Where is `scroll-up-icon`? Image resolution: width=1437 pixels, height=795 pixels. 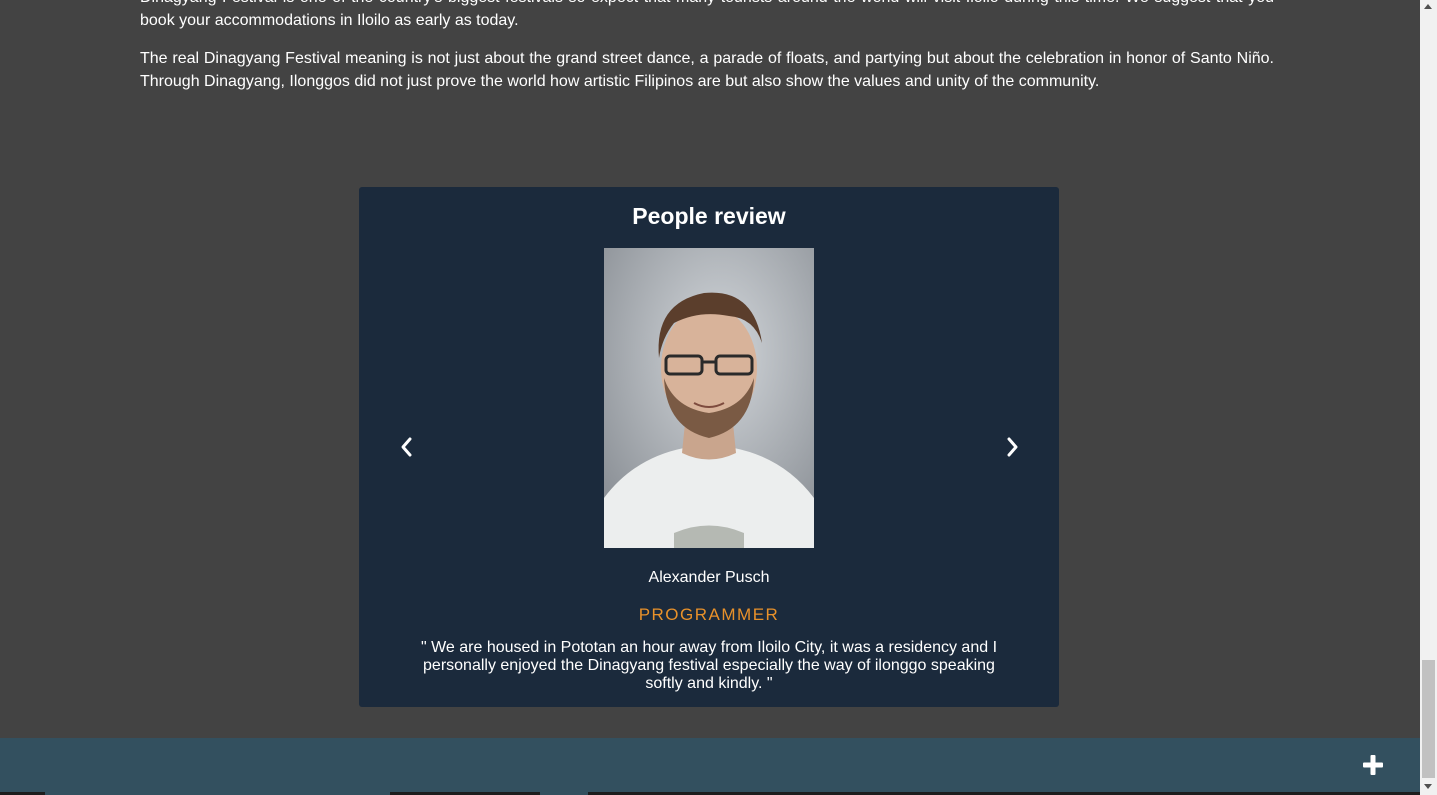
scroll-up-icon is located at coordinates (1428, 6).